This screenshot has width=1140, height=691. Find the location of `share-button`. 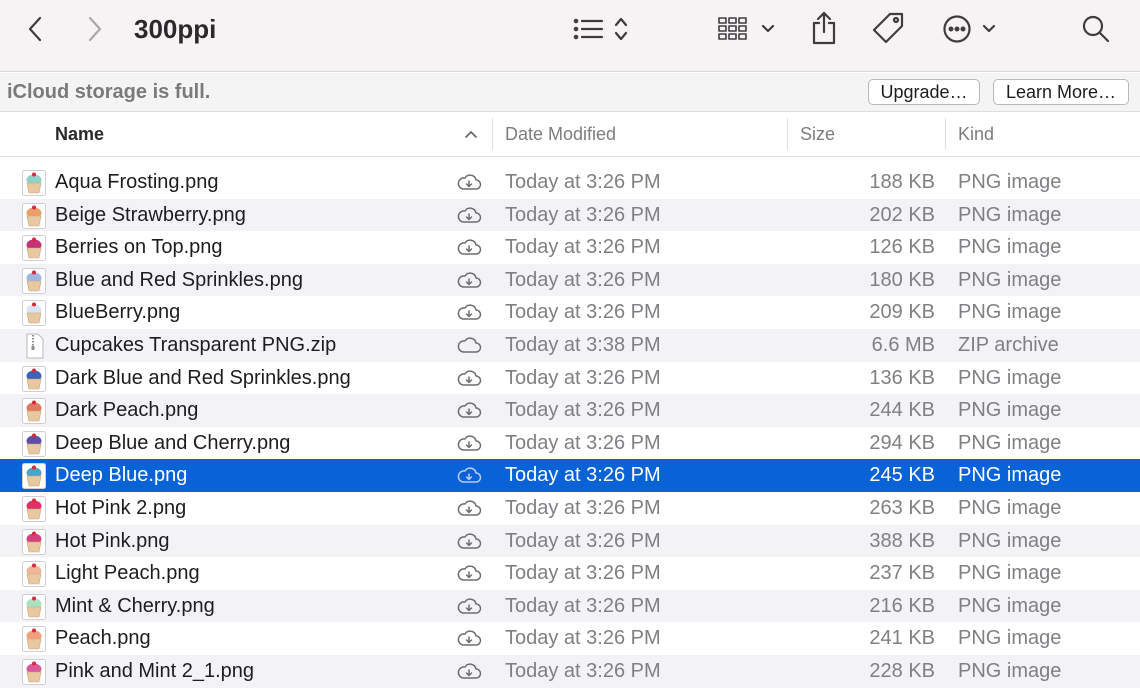

share-button is located at coordinates (824, 28).